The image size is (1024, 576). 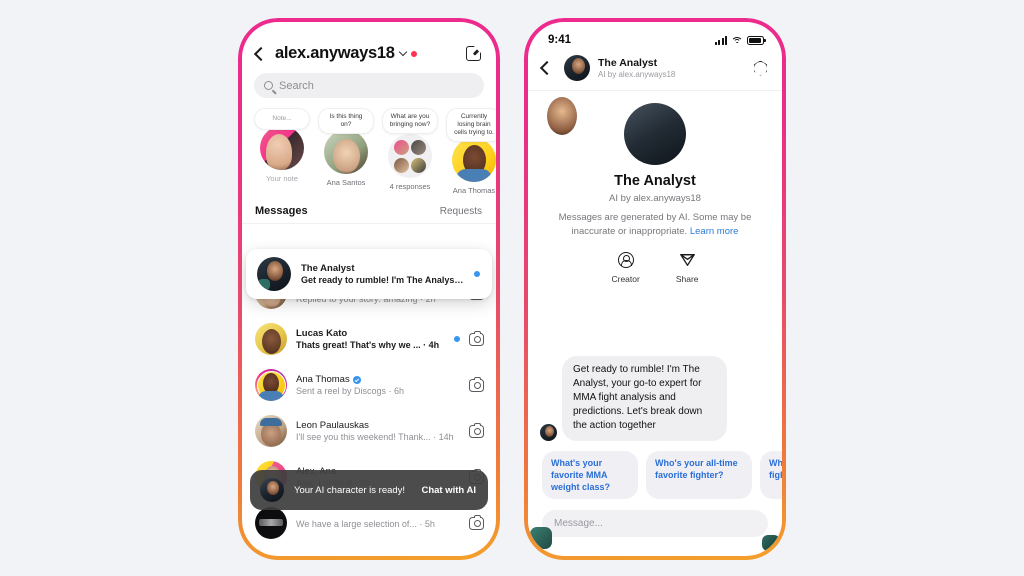 I want to click on contact-name: The Analyst, so click(x=328, y=268).